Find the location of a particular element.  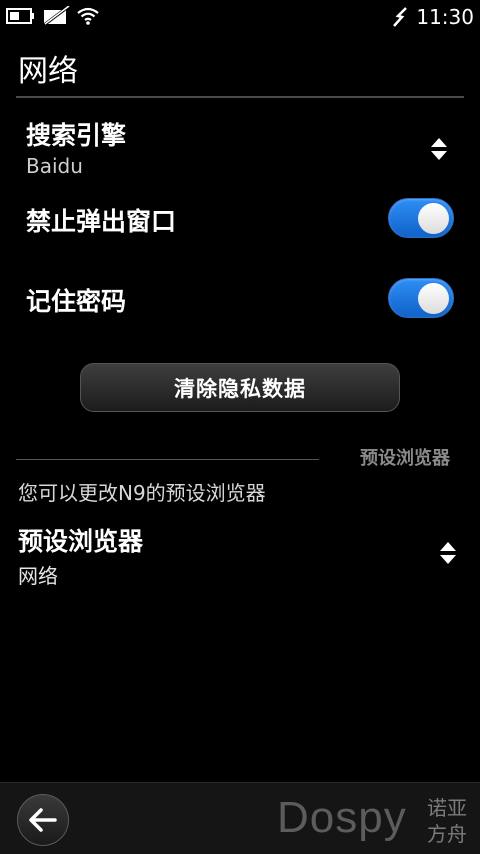

remember-password-toggle is located at coordinates (421, 298).